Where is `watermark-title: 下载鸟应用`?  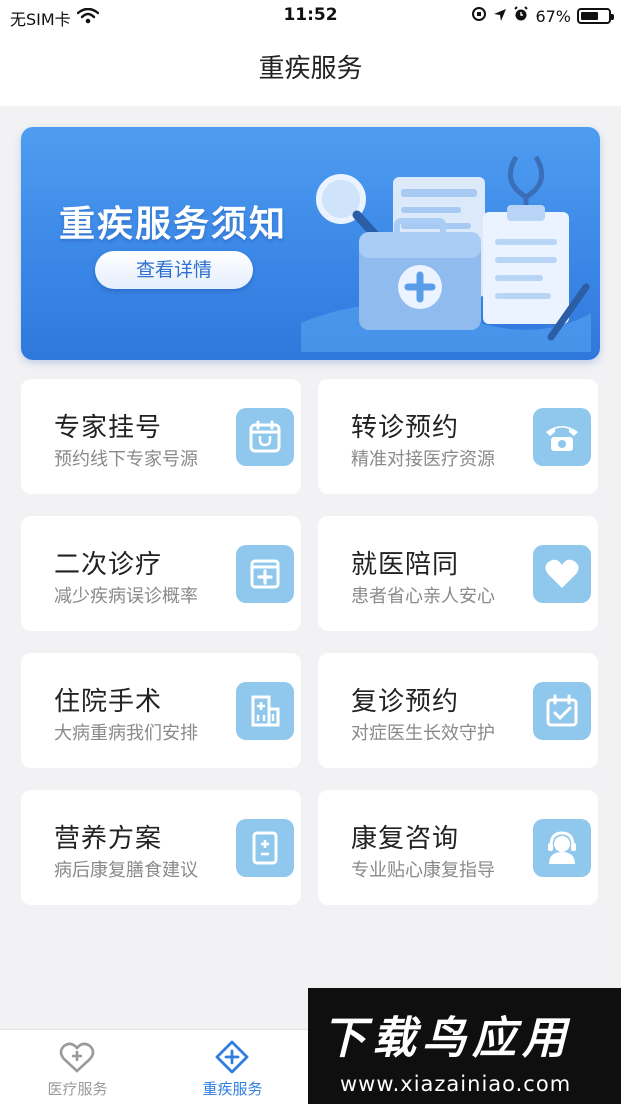 watermark-title: 下载鸟应用 is located at coordinates (447, 1038).